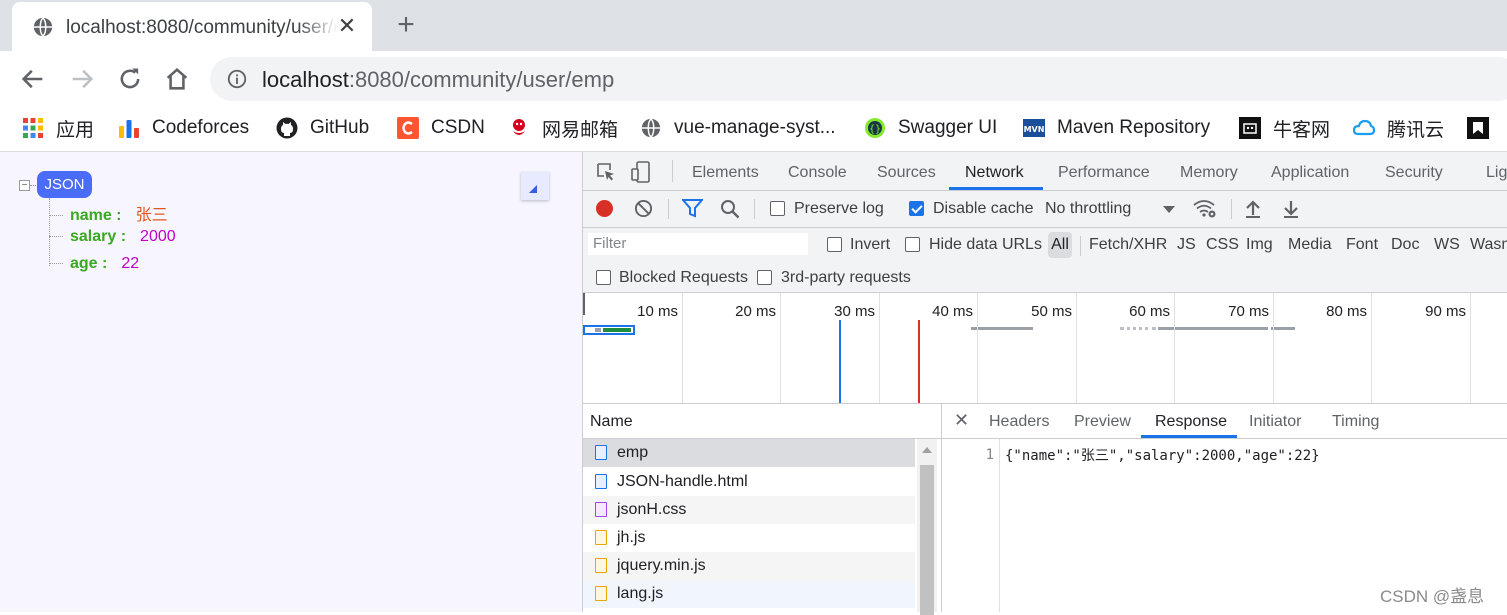 This screenshot has height=615, width=1507. Describe the element at coordinates (1104, 173) in the screenshot. I see `tab-performance: Performance` at that location.